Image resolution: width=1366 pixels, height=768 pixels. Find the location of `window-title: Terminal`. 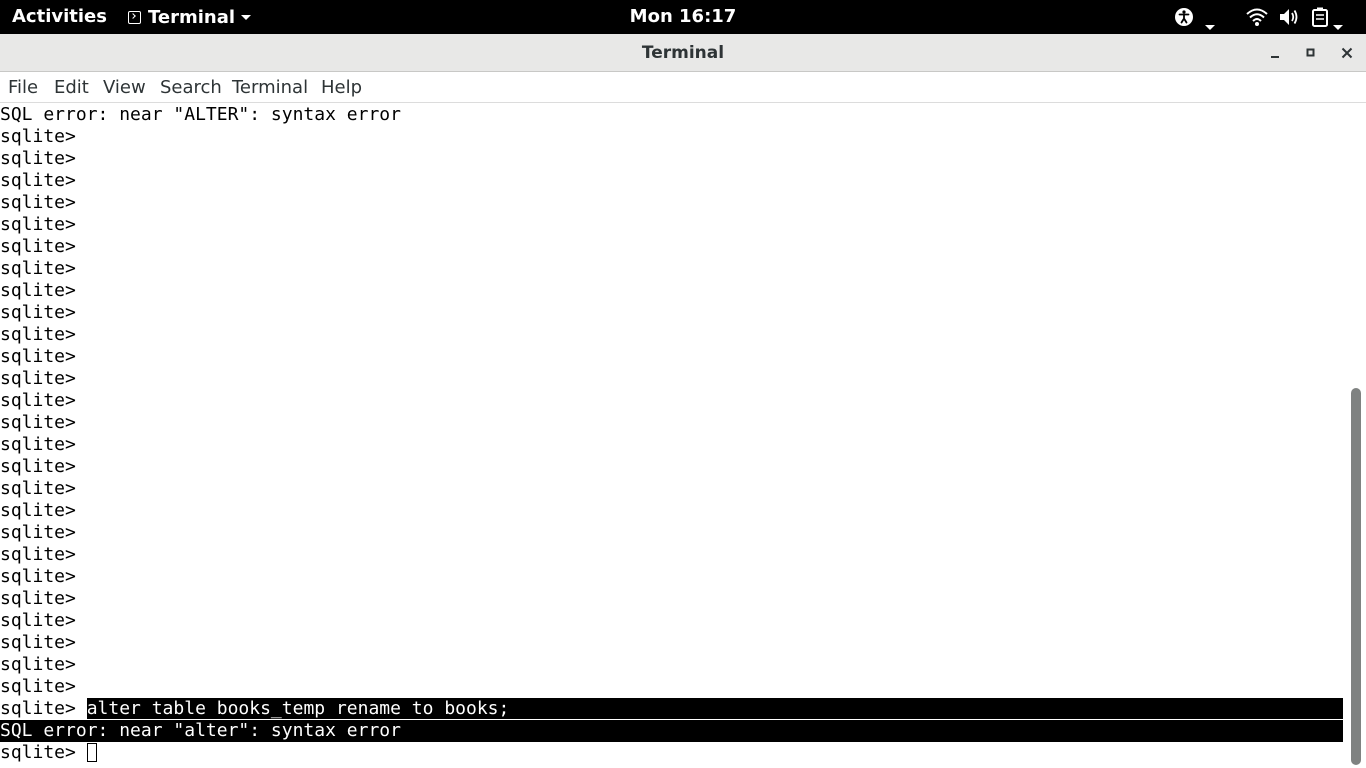

window-title: Terminal is located at coordinates (683, 53).